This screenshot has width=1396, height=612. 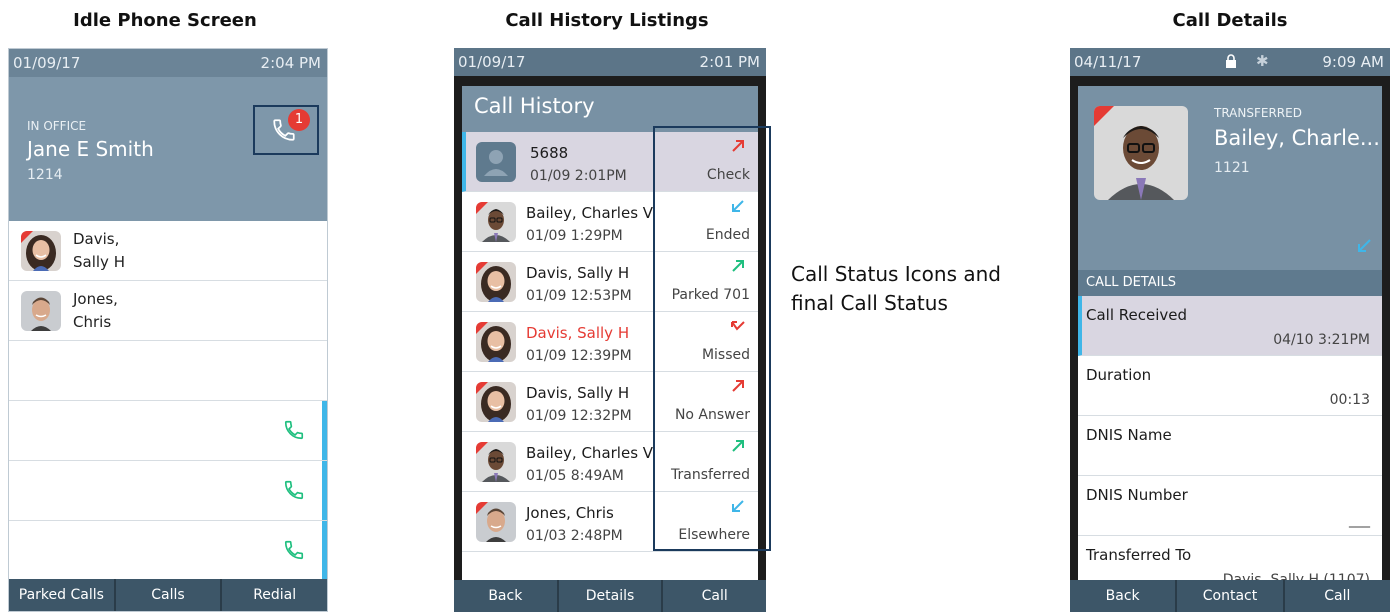 What do you see at coordinates (1230, 386) in the screenshot?
I see `detail-row: Duration 00:13` at bounding box center [1230, 386].